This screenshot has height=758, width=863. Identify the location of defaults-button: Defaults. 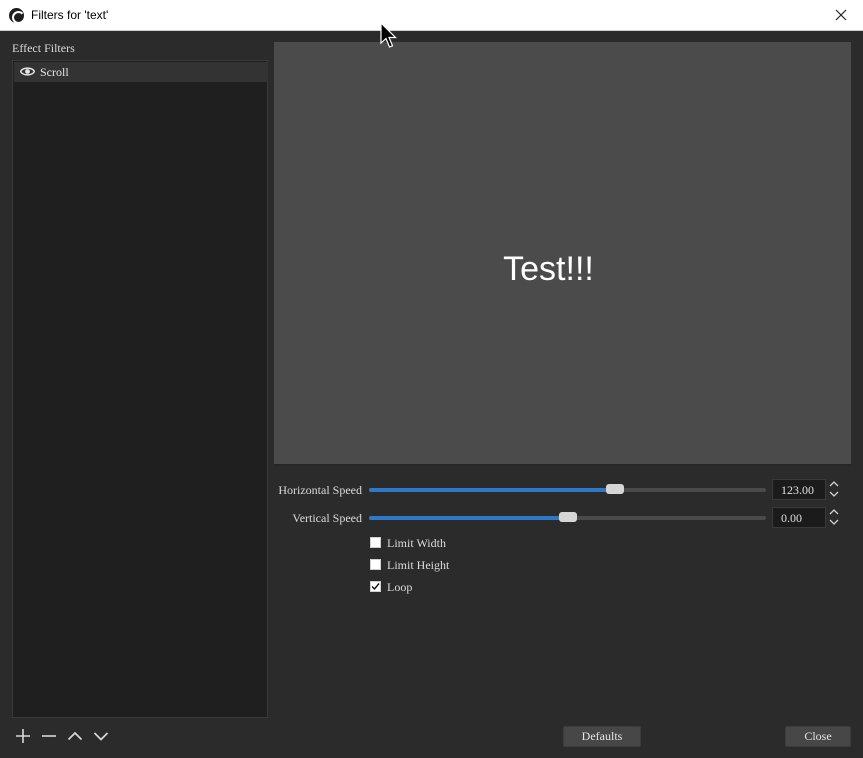
(602, 736).